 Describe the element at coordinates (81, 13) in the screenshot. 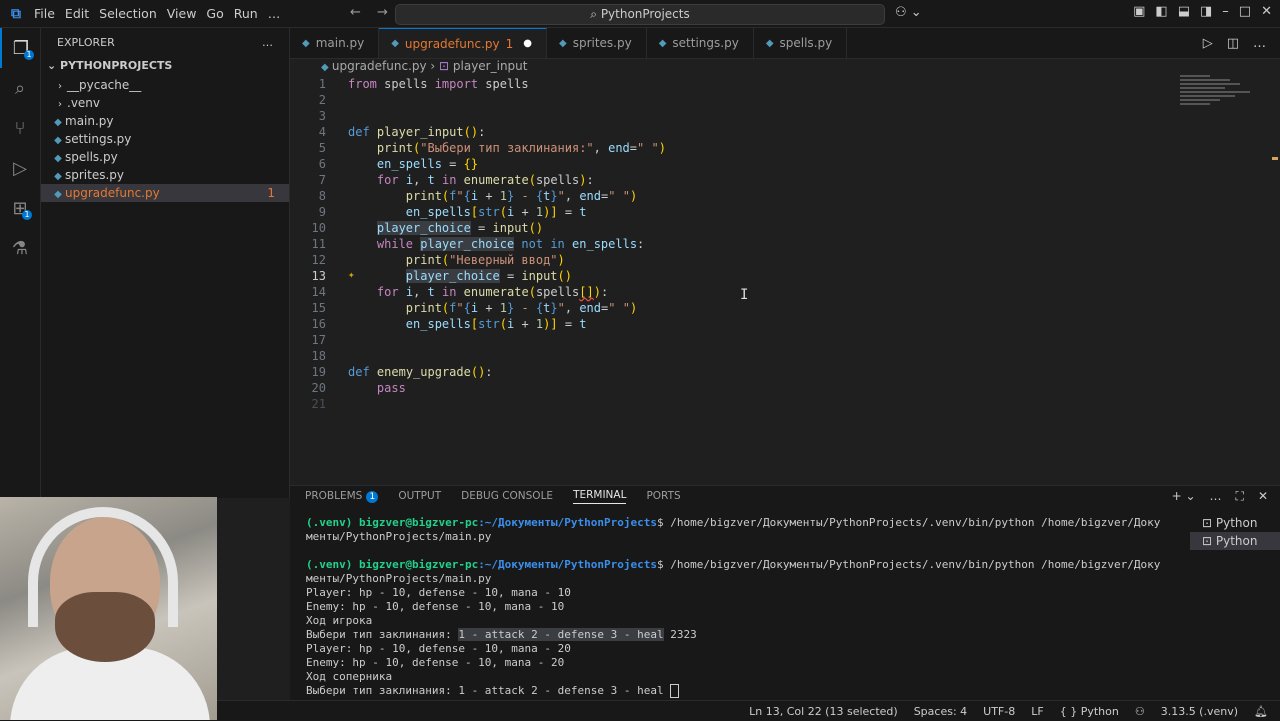

I see `menu-edit: Edit` at that location.